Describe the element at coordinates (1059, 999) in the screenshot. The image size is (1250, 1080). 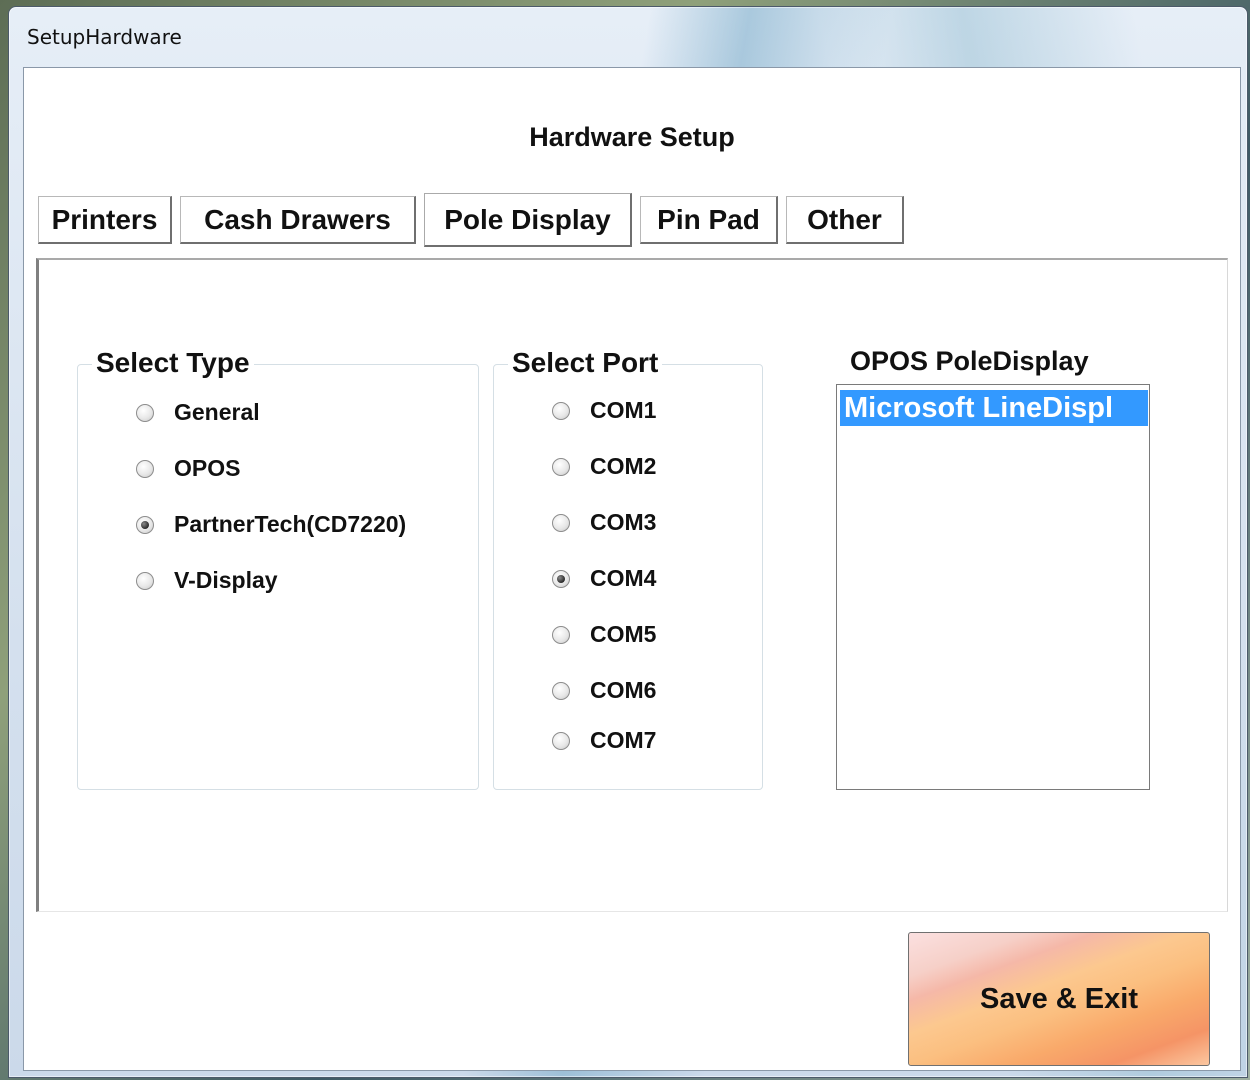
I see `save-exit-button: Save & Exit` at that location.